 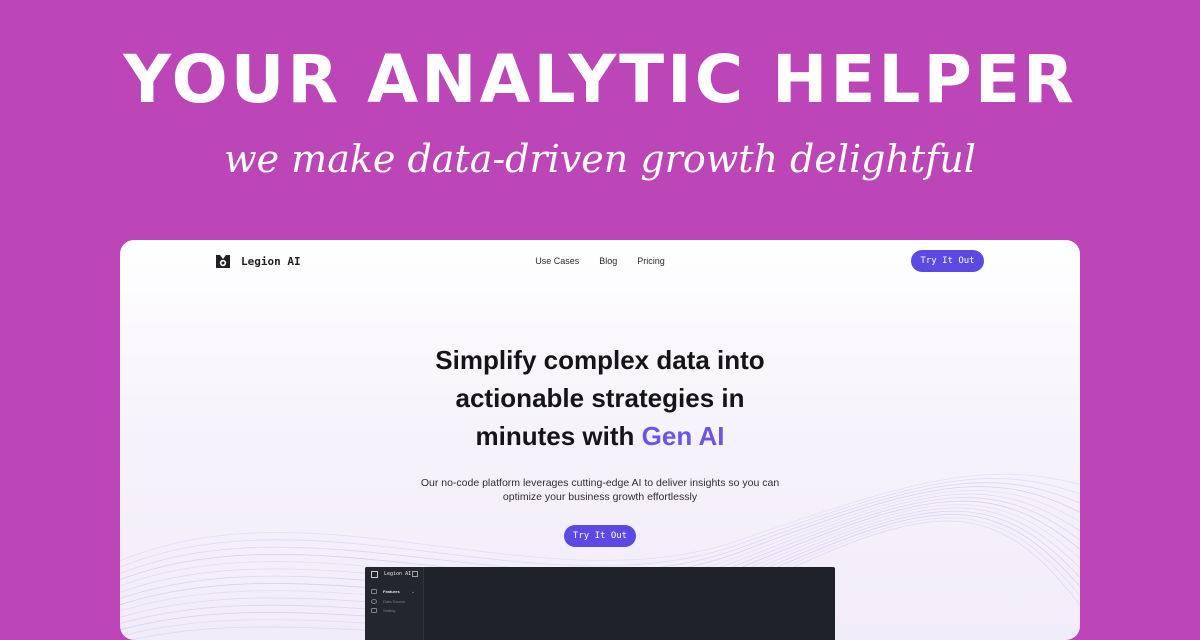 What do you see at coordinates (600, 603) in the screenshot?
I see `app-screenshot-preview: Legion AI Features ⌄ Data Source Setting` at bounding box center [600, 603].